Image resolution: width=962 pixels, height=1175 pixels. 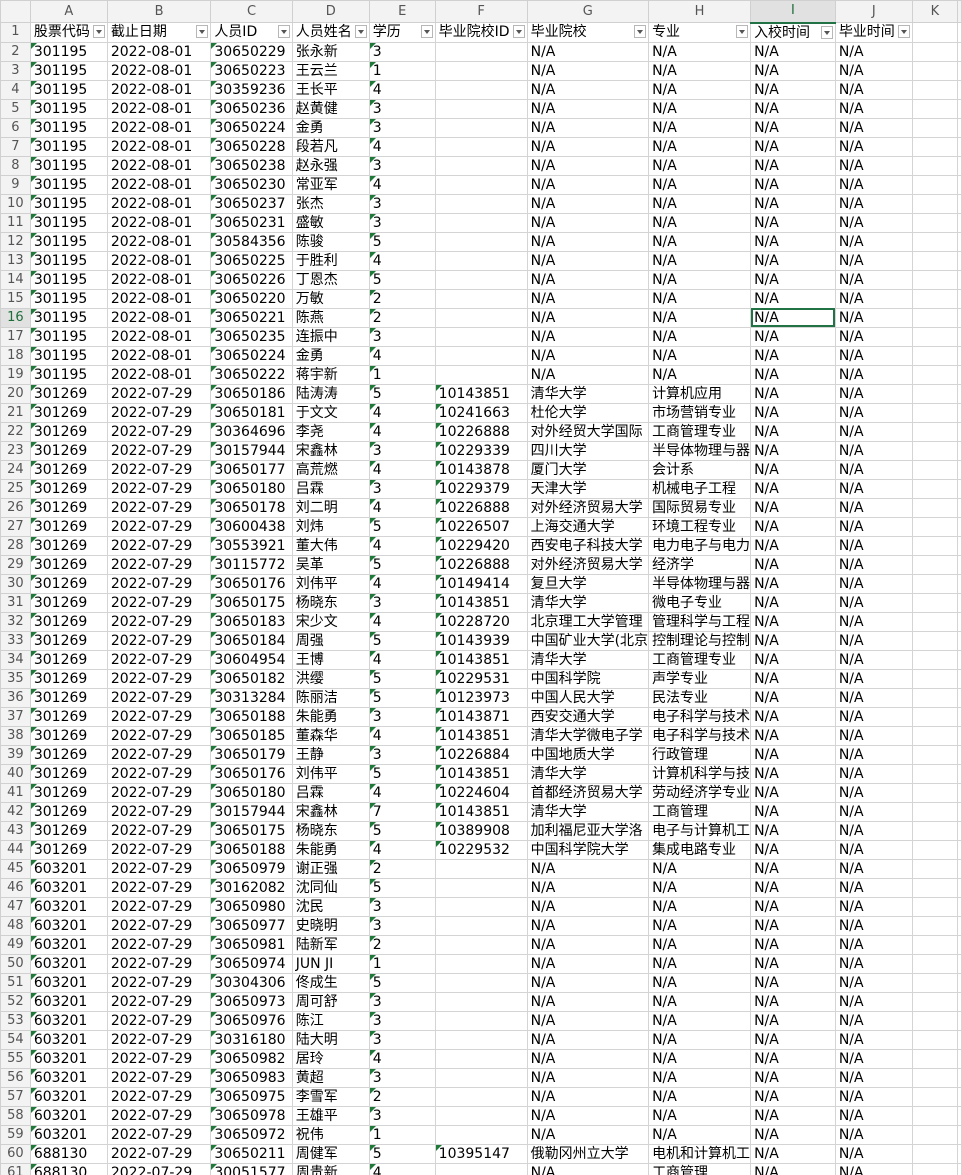 I want to click on cell: 陈江, so click(x=330, y=1020).